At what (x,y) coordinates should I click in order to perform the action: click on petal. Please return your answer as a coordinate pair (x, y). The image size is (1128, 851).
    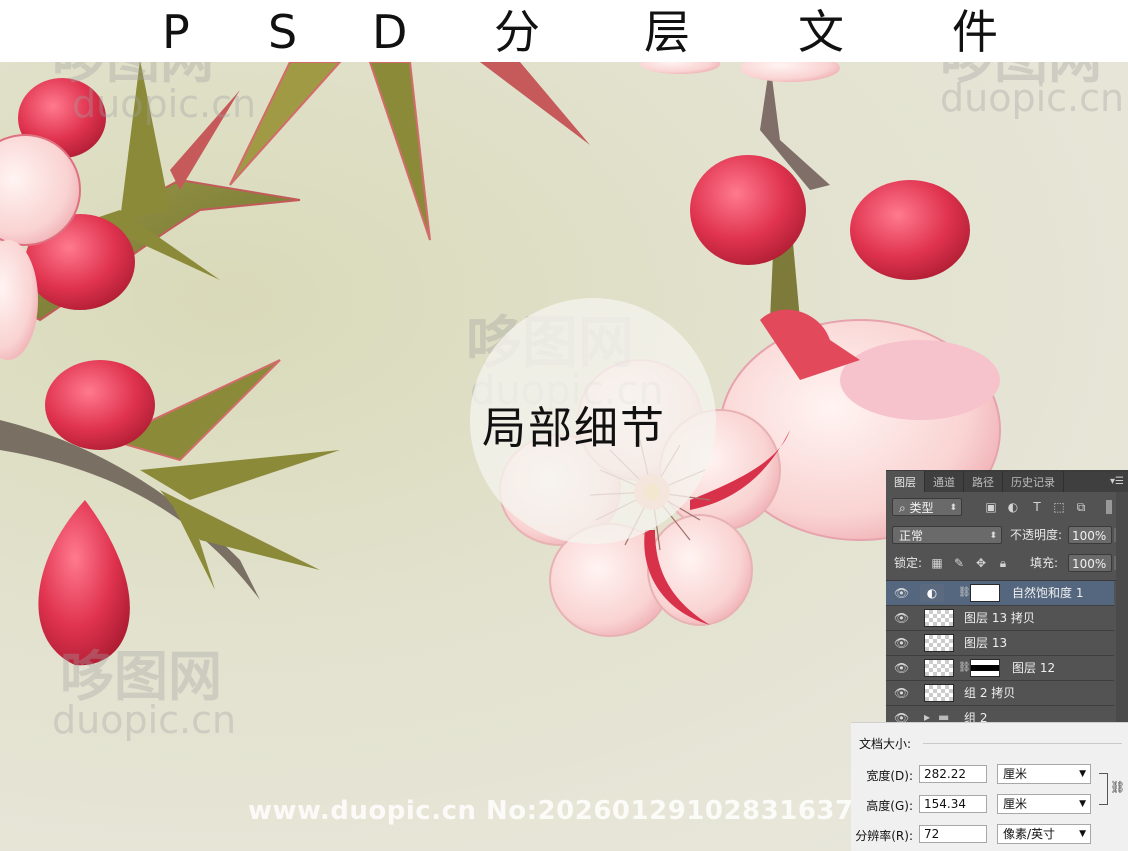
    Looking at the image, I should click on (700, 570).